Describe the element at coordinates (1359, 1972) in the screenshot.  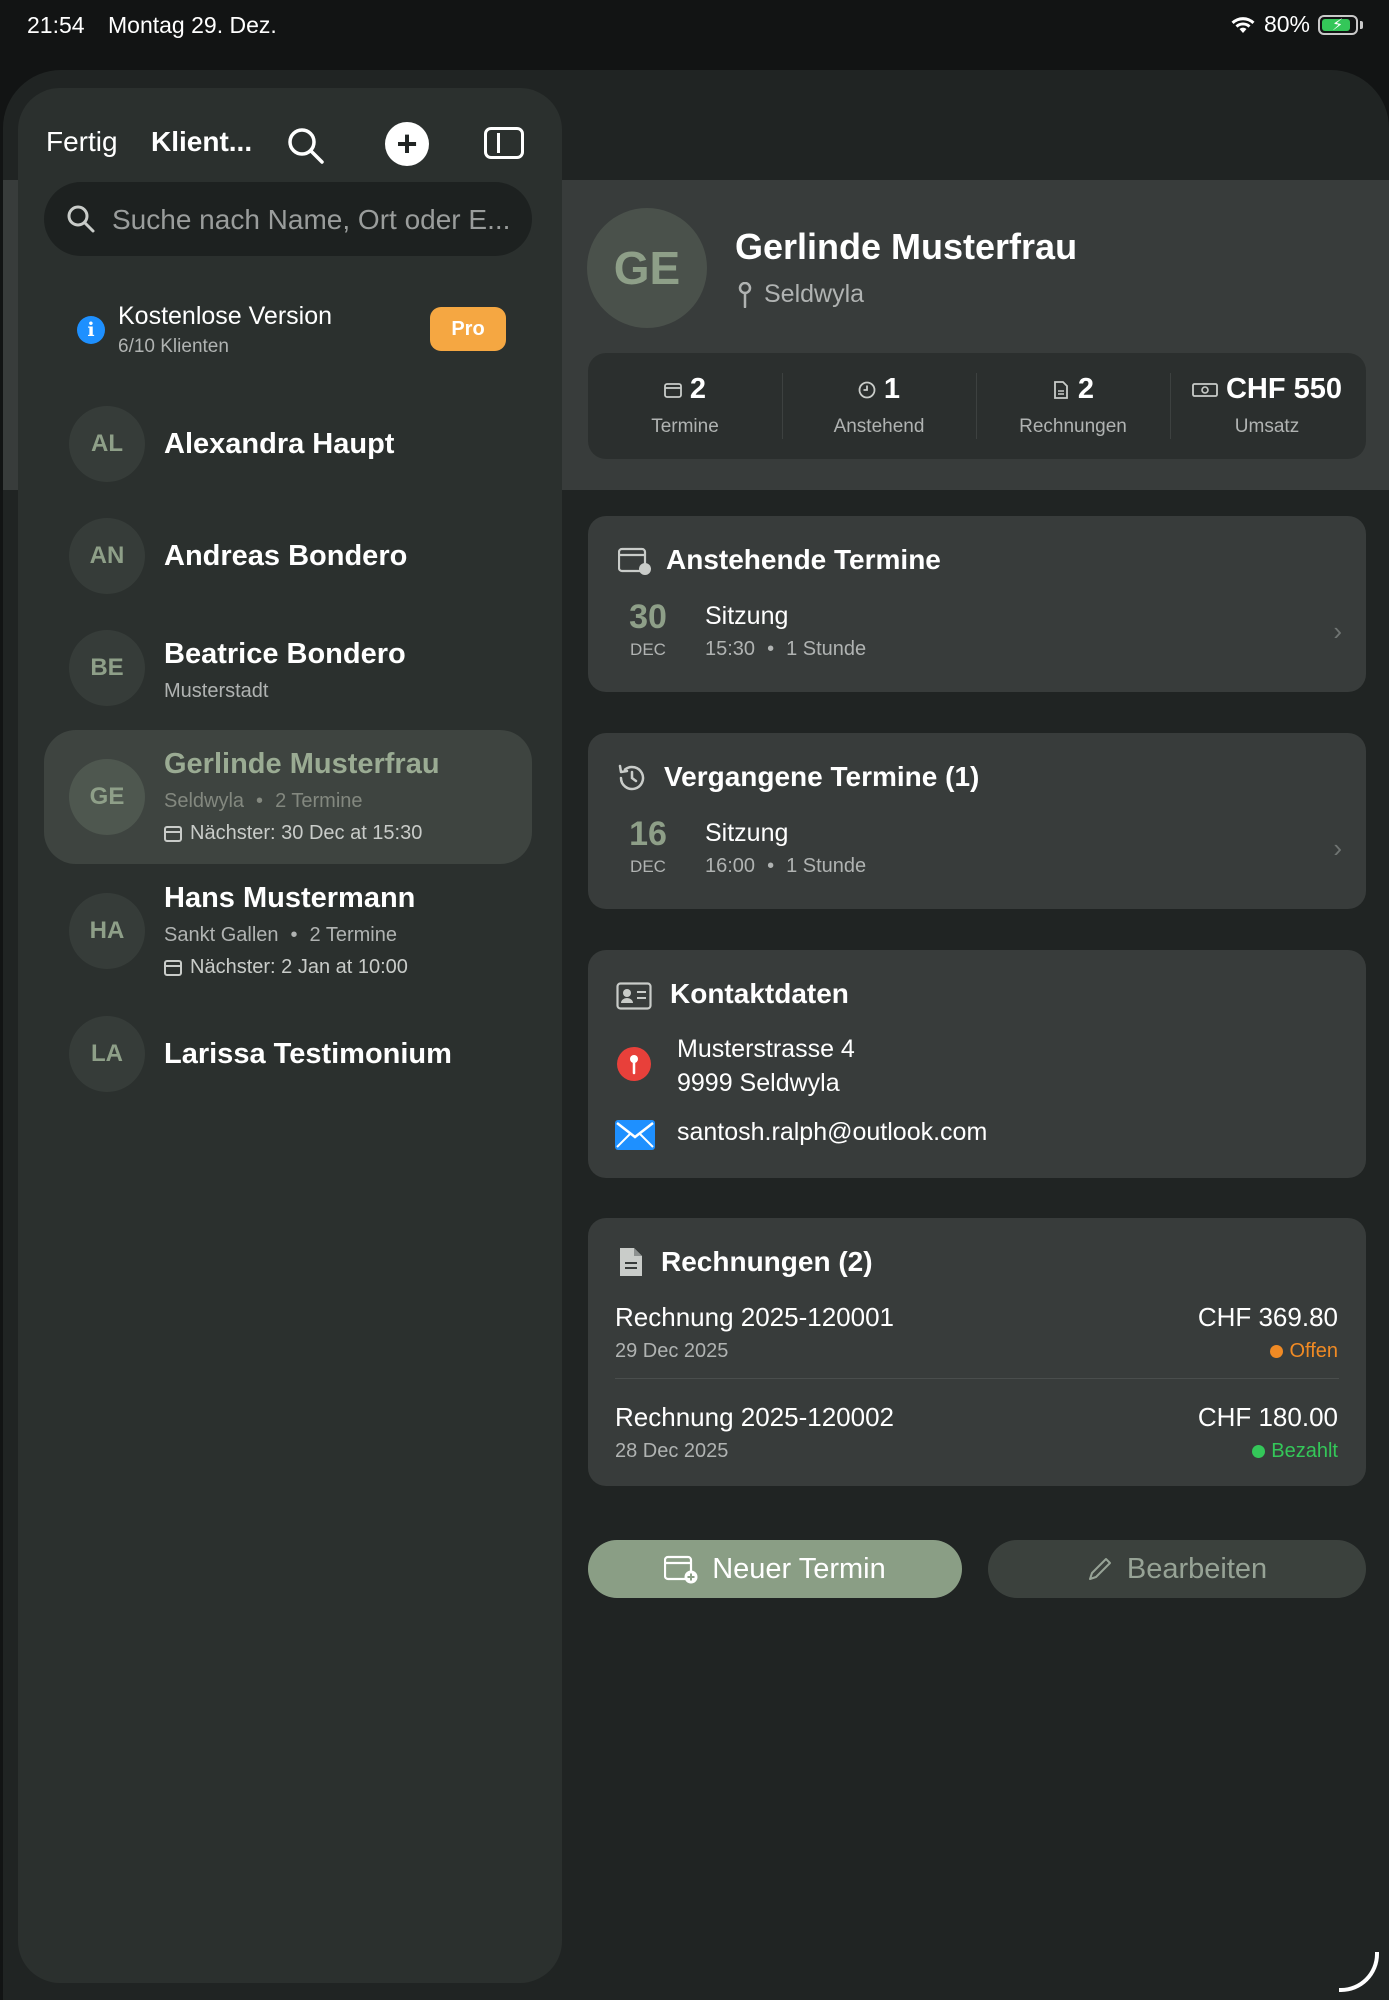
I see `resize-handle-icon` at that location.